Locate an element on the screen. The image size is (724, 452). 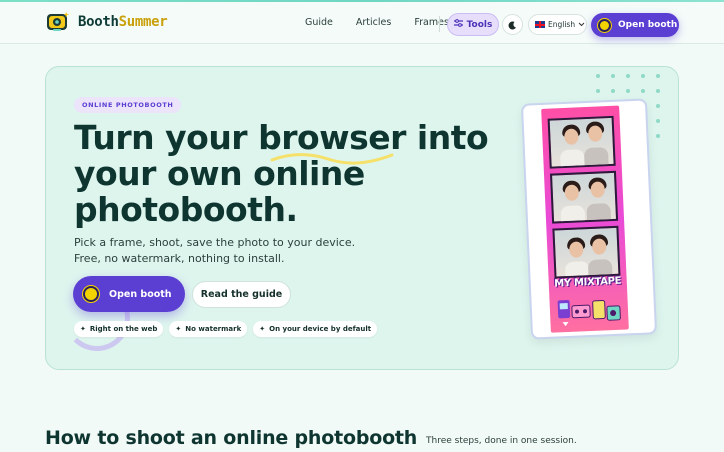
logo: BoothSummer is located at coordinates (107, 22).